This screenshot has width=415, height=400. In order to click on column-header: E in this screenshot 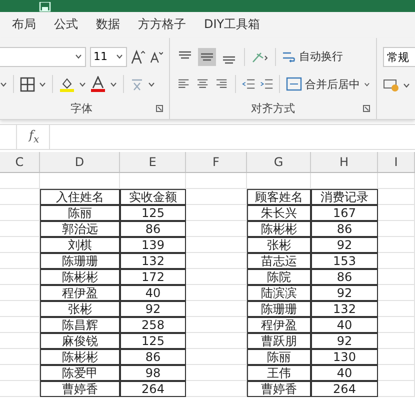, I will do `click(153, 162)`.